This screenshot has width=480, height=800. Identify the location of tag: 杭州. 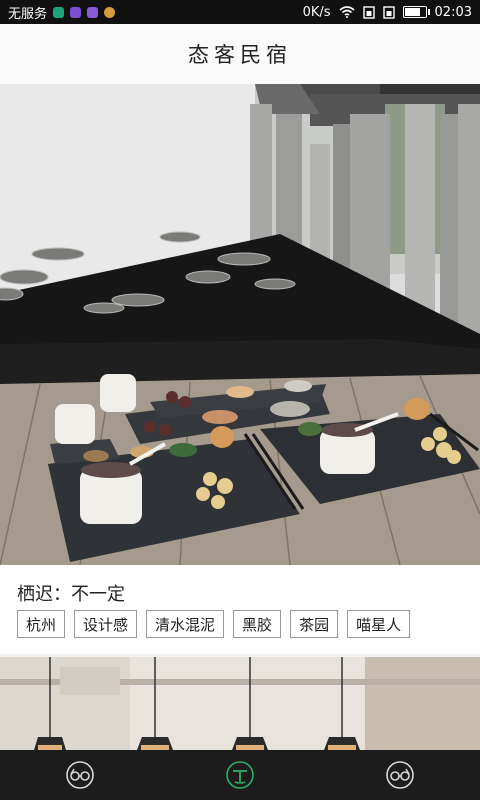
(41, 624).